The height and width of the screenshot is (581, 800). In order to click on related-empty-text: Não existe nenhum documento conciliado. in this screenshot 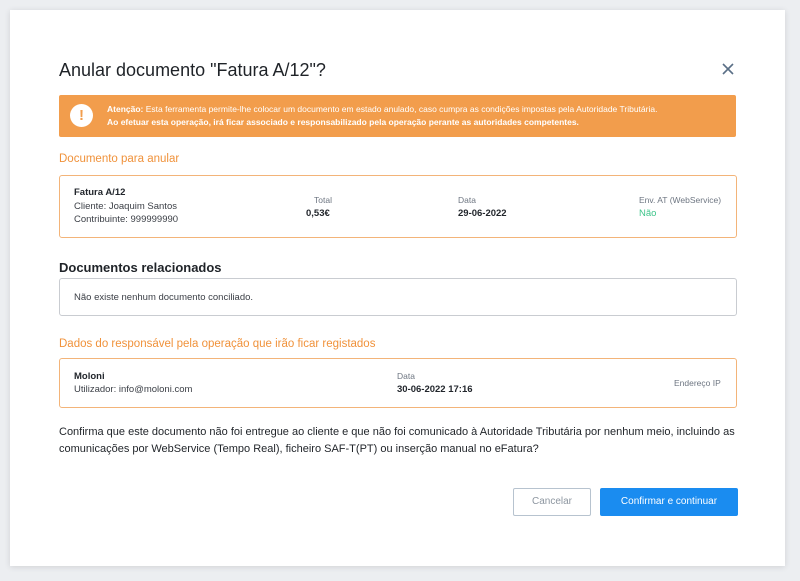, I will do `click(164, 297)`.